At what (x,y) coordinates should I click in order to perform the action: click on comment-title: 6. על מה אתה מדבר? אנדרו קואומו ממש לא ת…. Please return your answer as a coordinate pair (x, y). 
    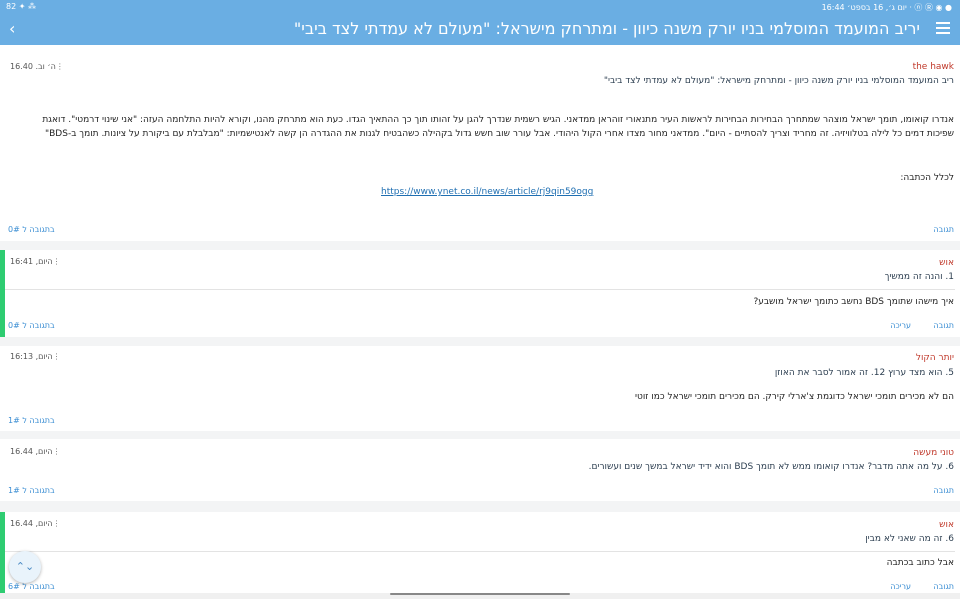
    Looking at the image, I should click on (771, 467).